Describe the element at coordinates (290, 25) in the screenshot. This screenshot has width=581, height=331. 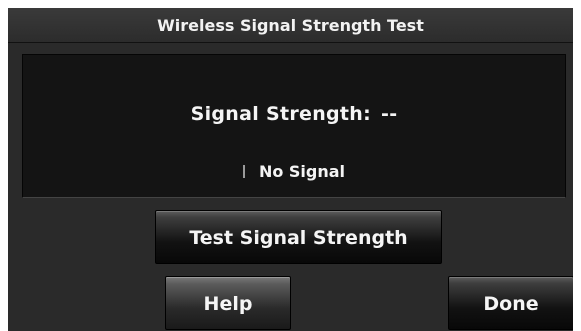
I see `page-title: Wireless Signal Strength Test` at that location.